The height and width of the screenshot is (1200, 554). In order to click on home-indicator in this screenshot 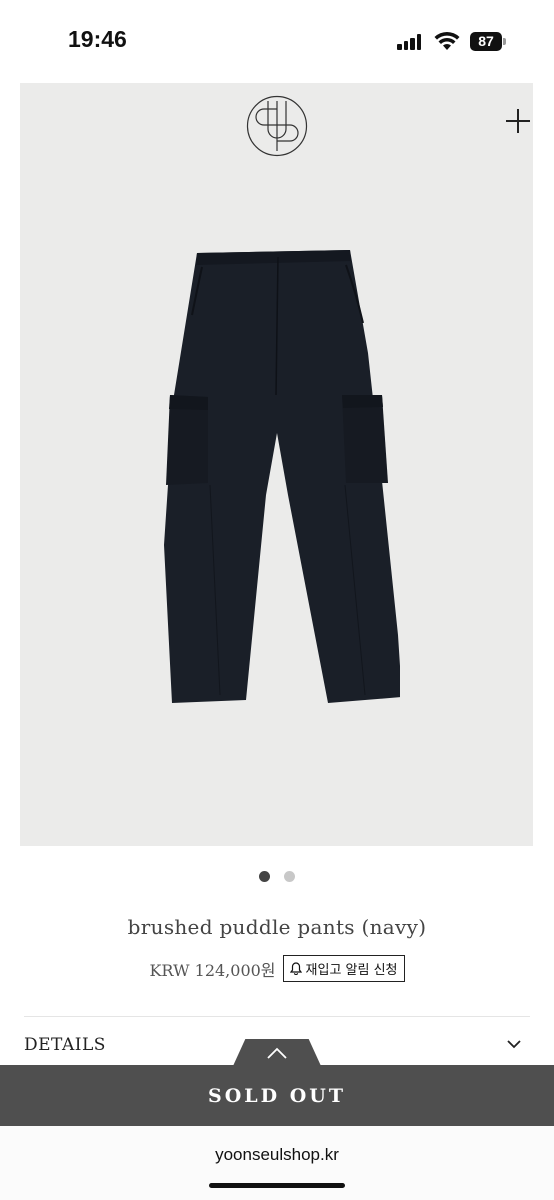, I will do `click(277, 1185)`.